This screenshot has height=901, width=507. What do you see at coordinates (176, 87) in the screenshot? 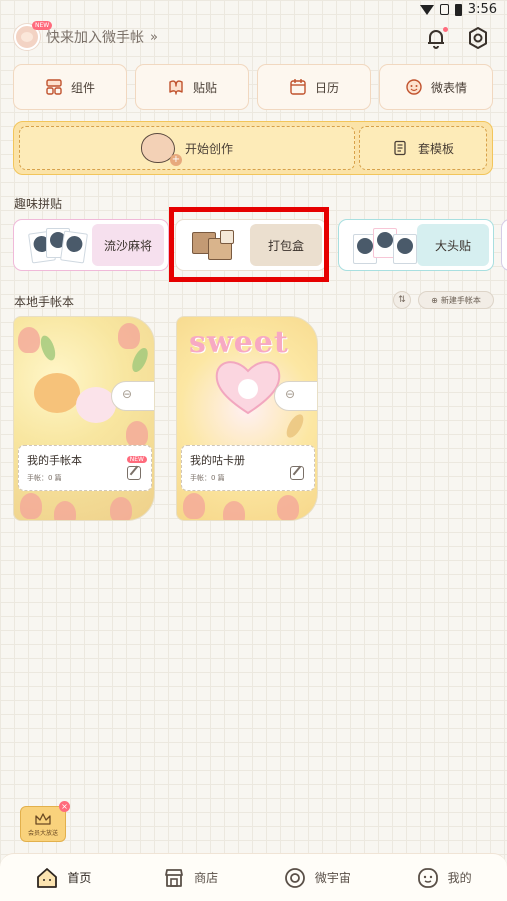
I see `sticker-icon` at bounding box center [176, 87].